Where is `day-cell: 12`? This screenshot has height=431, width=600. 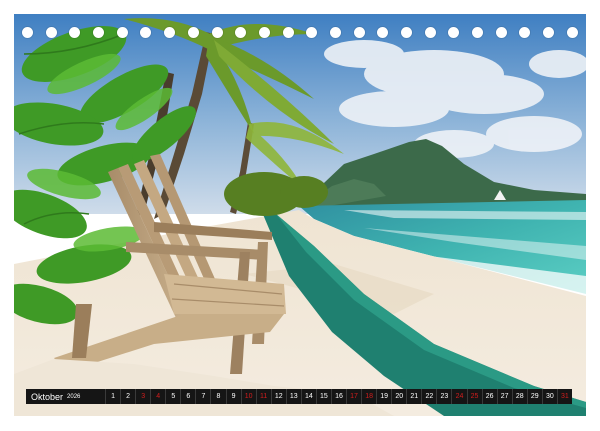
day-cell: 12 is located at coordinates (278, 396).